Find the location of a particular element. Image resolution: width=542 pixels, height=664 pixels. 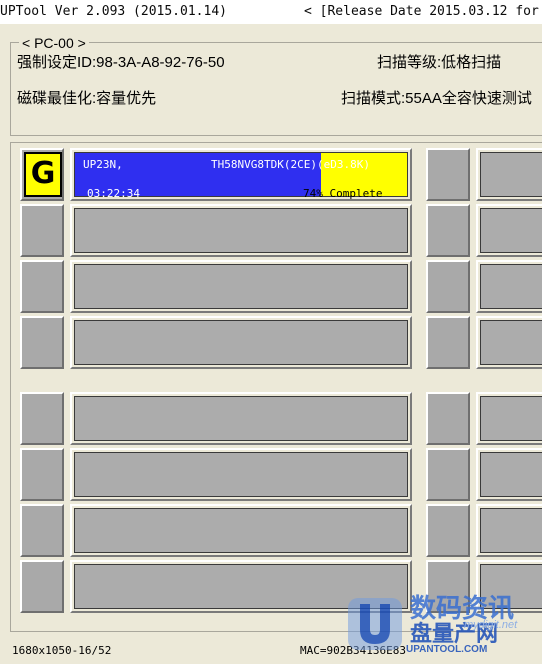

port-9-panel is located at coordinates (509, 174).